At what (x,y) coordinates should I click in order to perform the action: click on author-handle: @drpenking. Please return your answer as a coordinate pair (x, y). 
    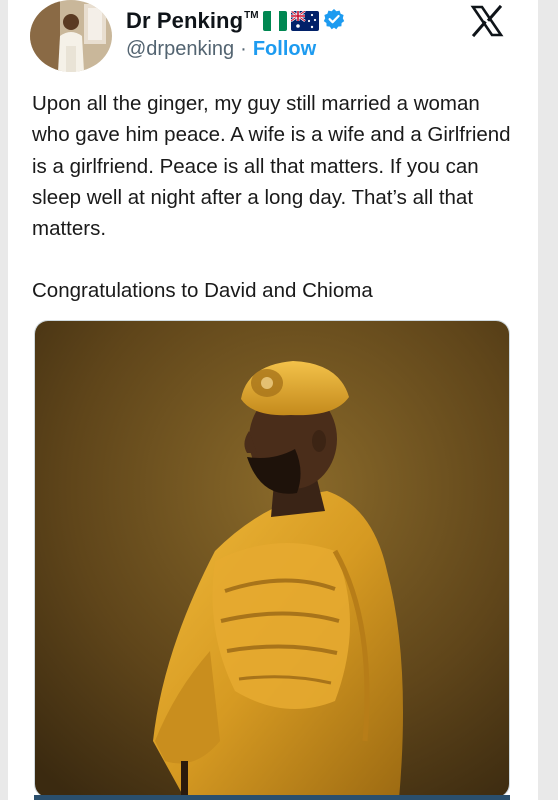
    Looking at the image, I should click on (180, 49).